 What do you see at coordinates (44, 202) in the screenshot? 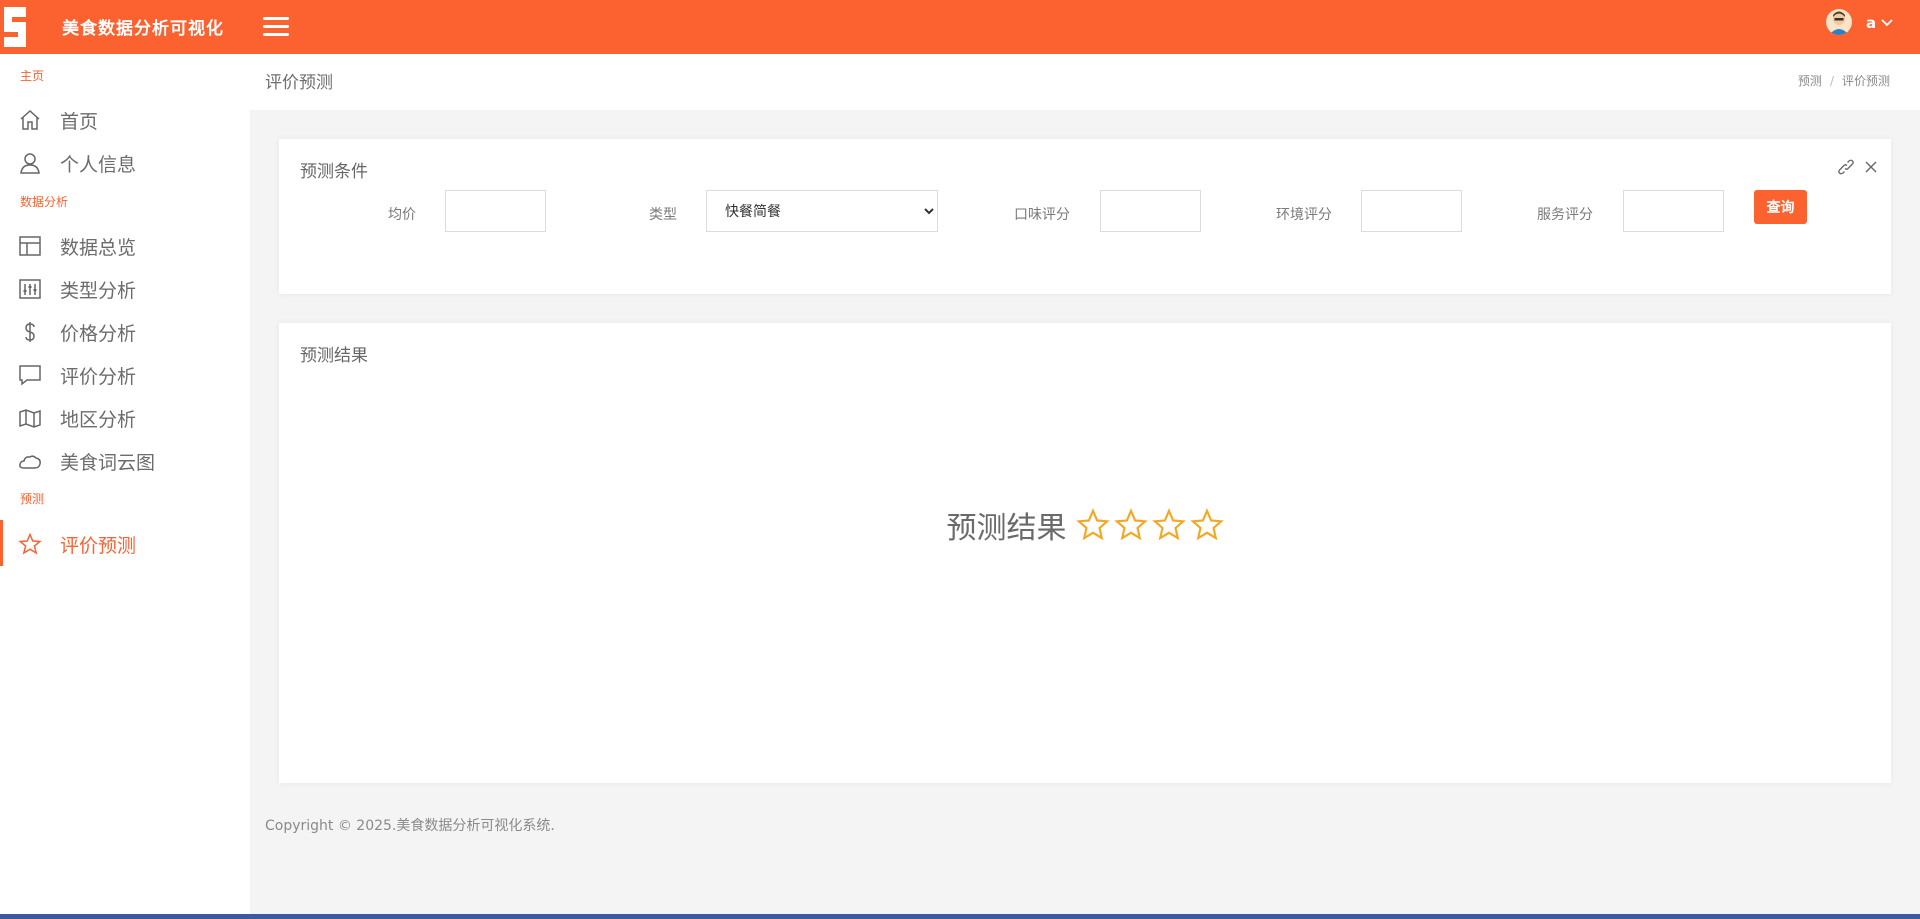
I see `sidebar-section-analysis: 数据分析` at bounding box center [44, 202].